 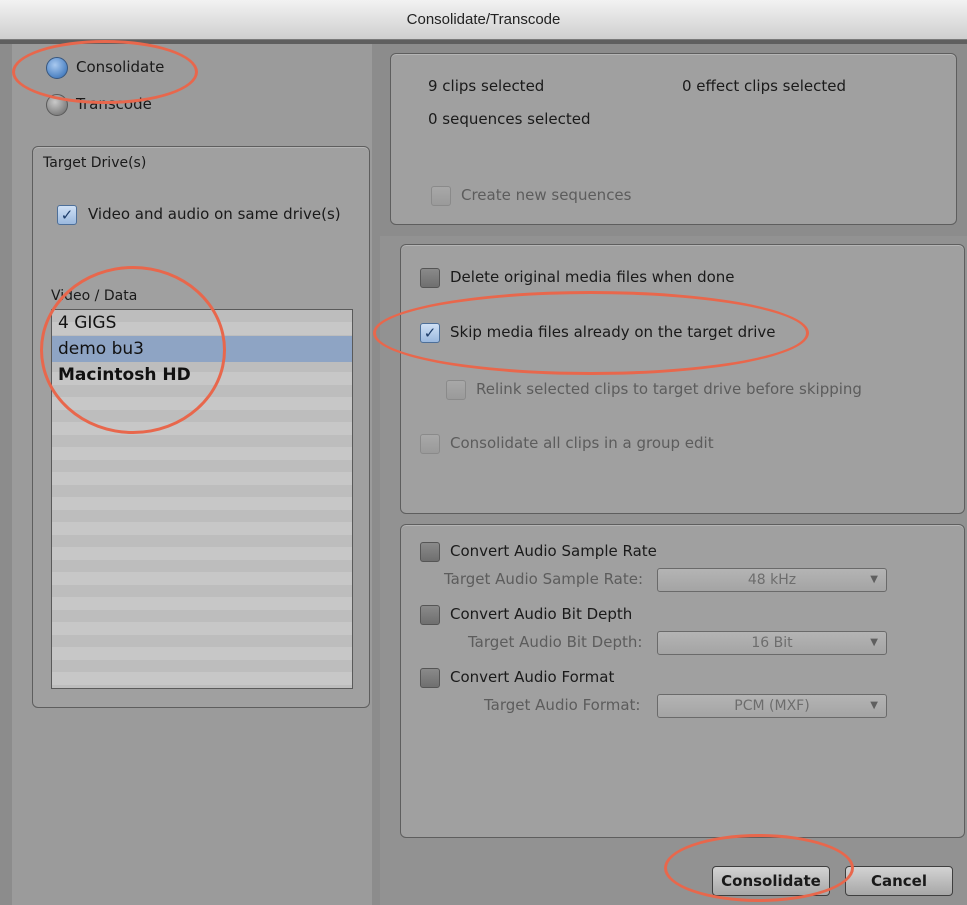 I want to click on sample-rate-value: 48 kHz, so click(x=772, y=580).